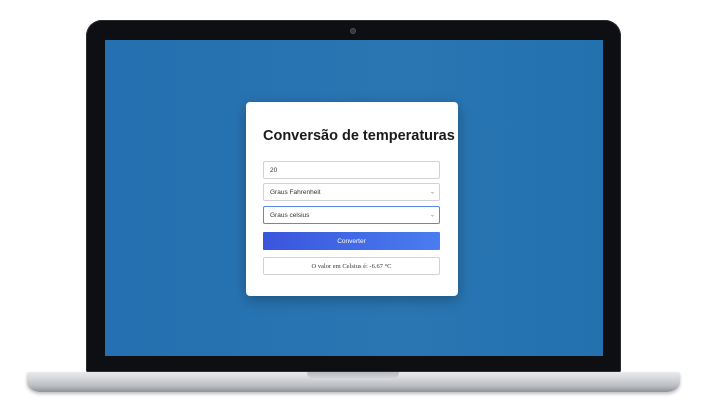 This screenshot has width=705, height=416. I want to click on result-output: O valor em Celsius é: -6.67 °C, so click(351, 266).